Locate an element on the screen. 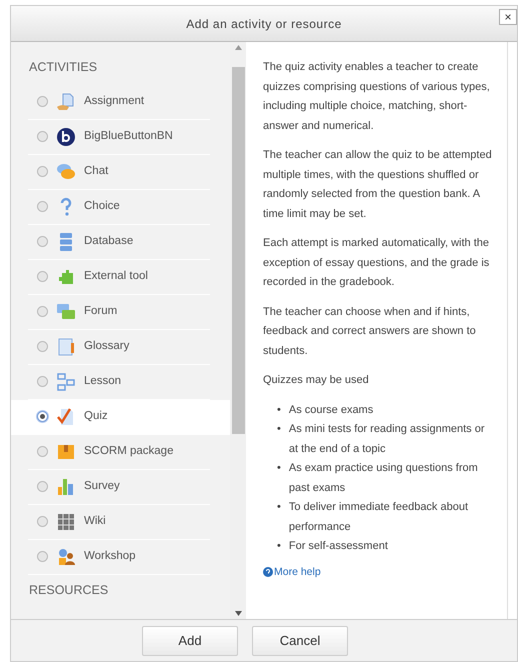  scroll-up-icon is located at coordinates (238, 47).